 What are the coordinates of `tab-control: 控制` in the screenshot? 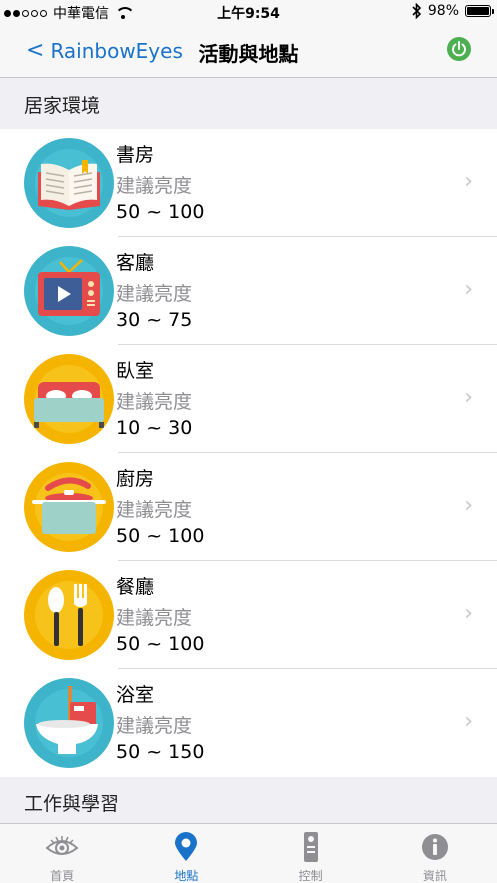 It's located at (311, 853).